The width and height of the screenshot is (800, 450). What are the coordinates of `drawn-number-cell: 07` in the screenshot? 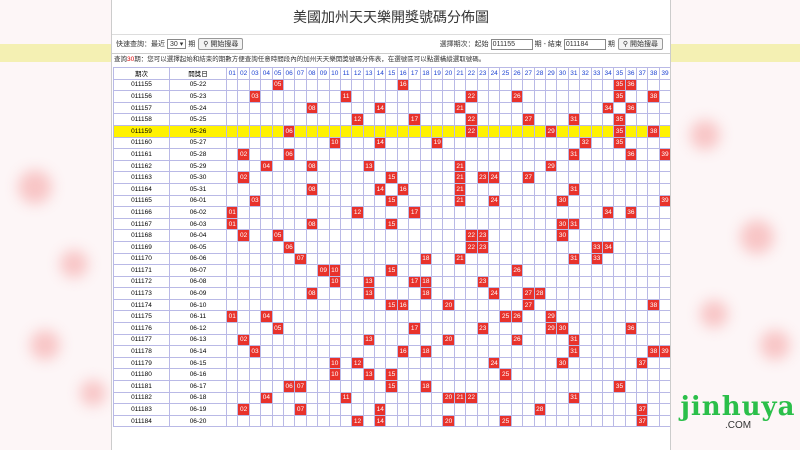 It's located at (300, 386).